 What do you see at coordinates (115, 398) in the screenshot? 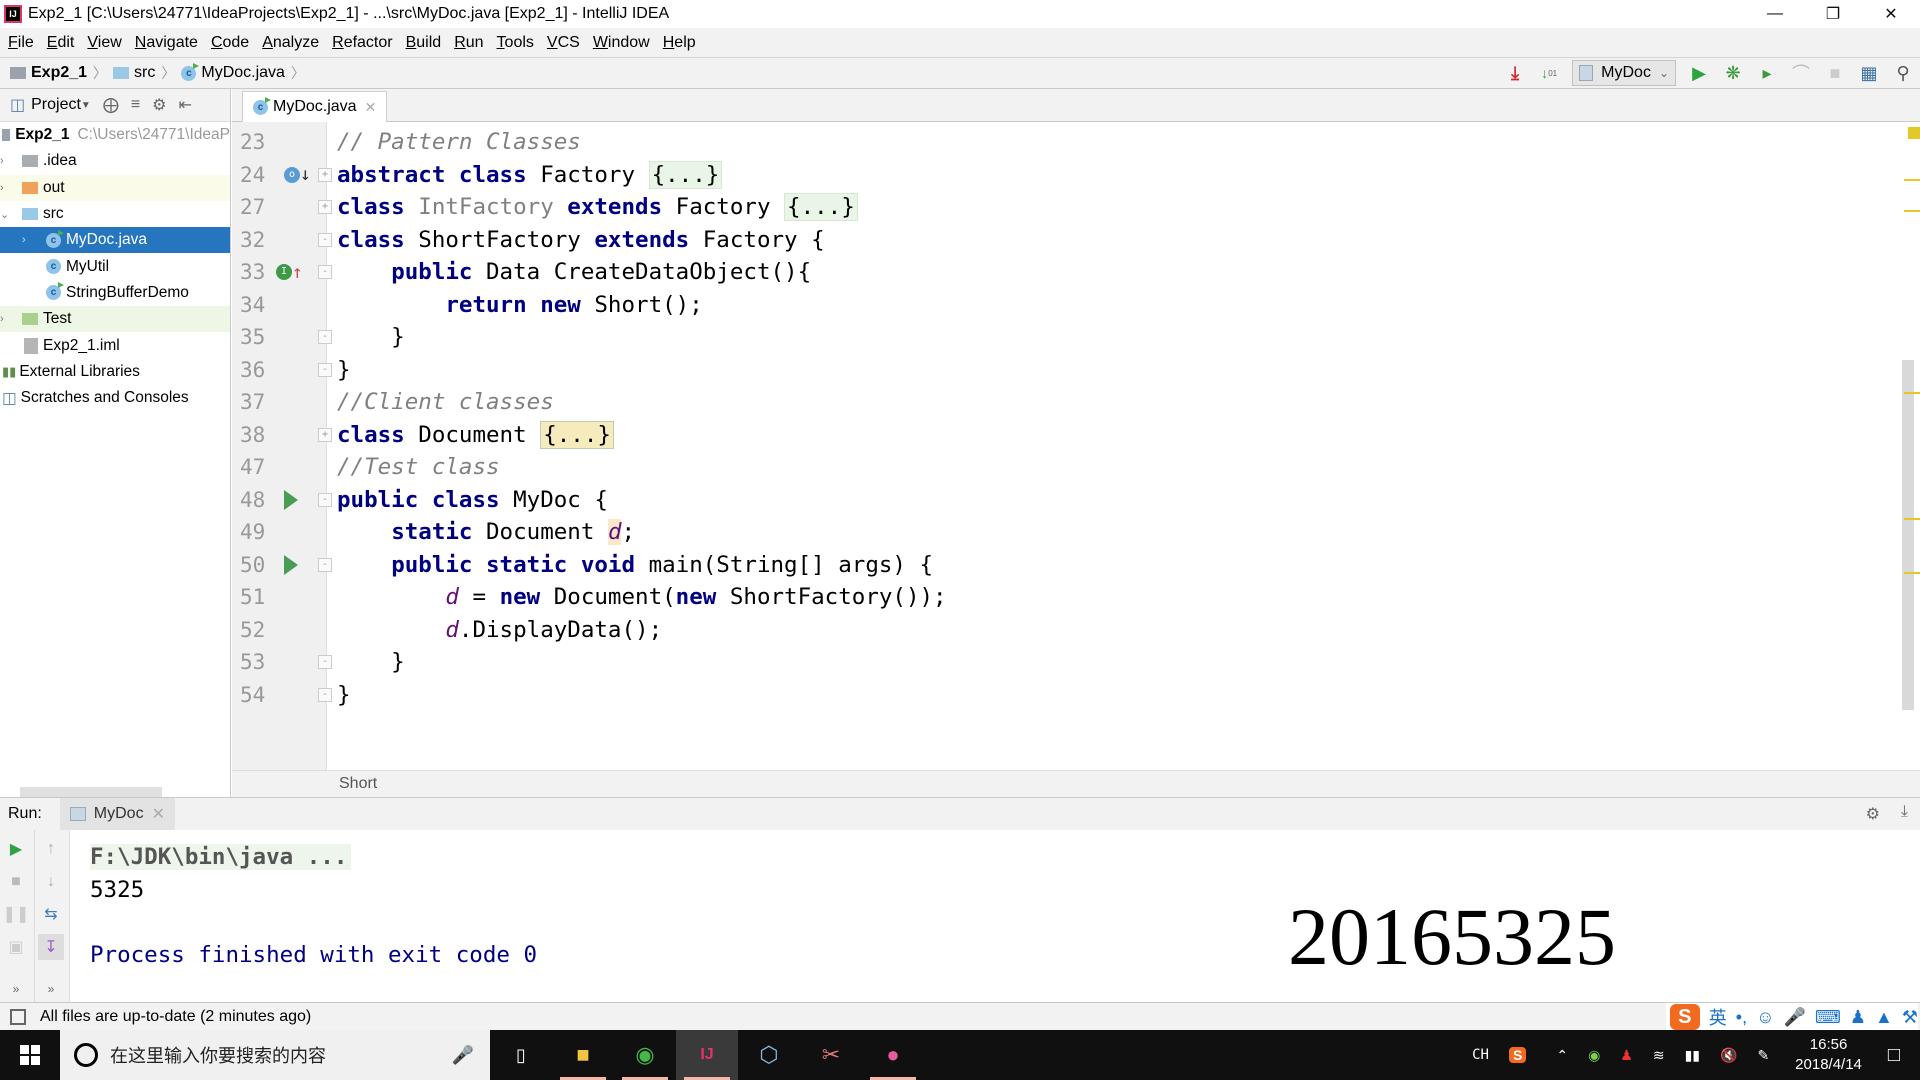
I see `tree-item-scratches: ◫ Scratches and Consoles` at bounding box center [115, 398].